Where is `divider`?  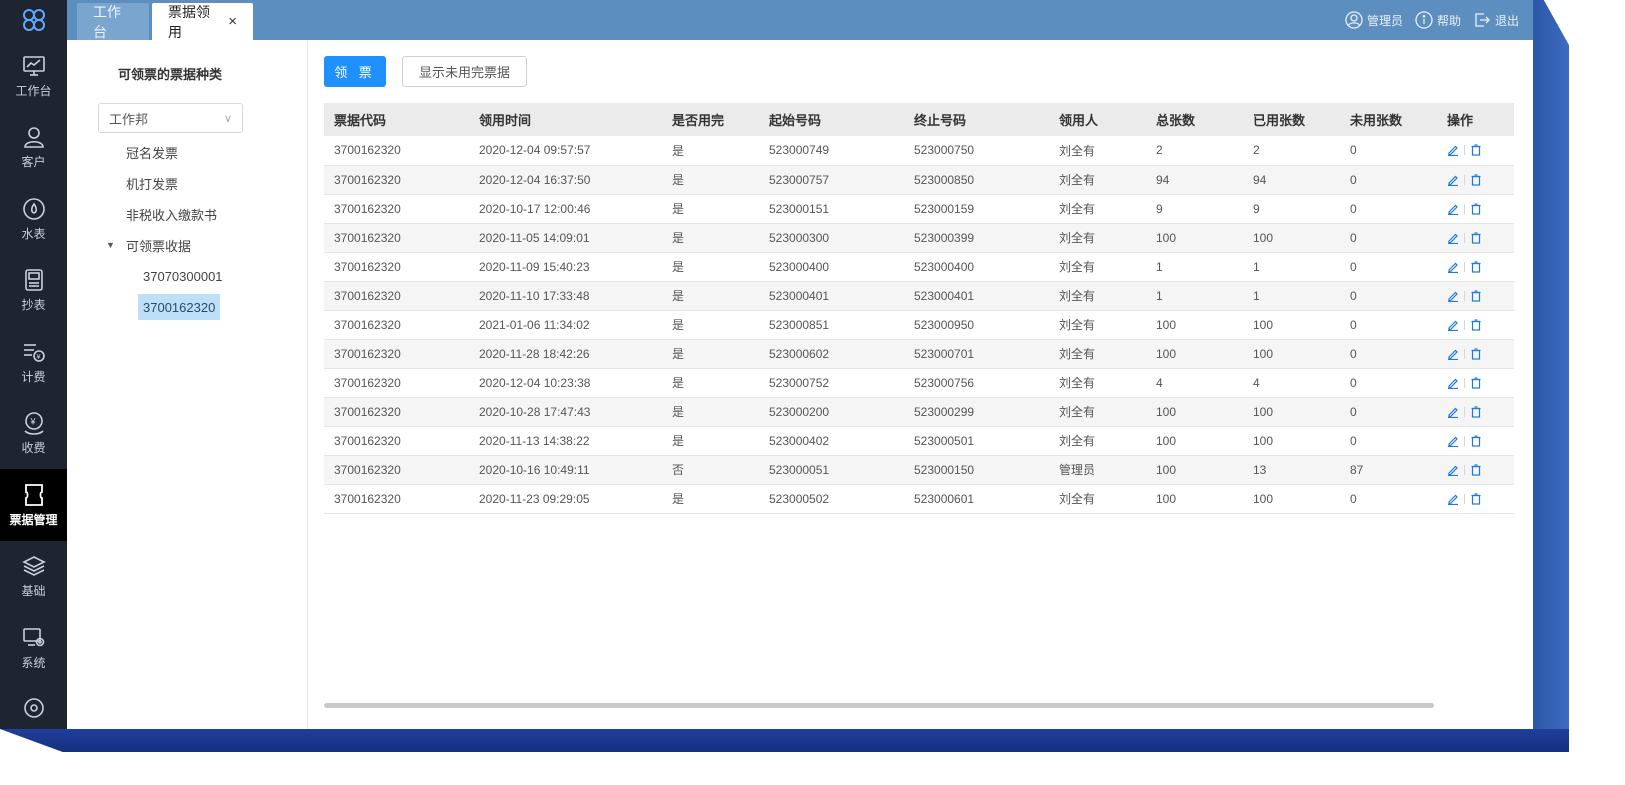 divider is located at coordinates (1464, 237).